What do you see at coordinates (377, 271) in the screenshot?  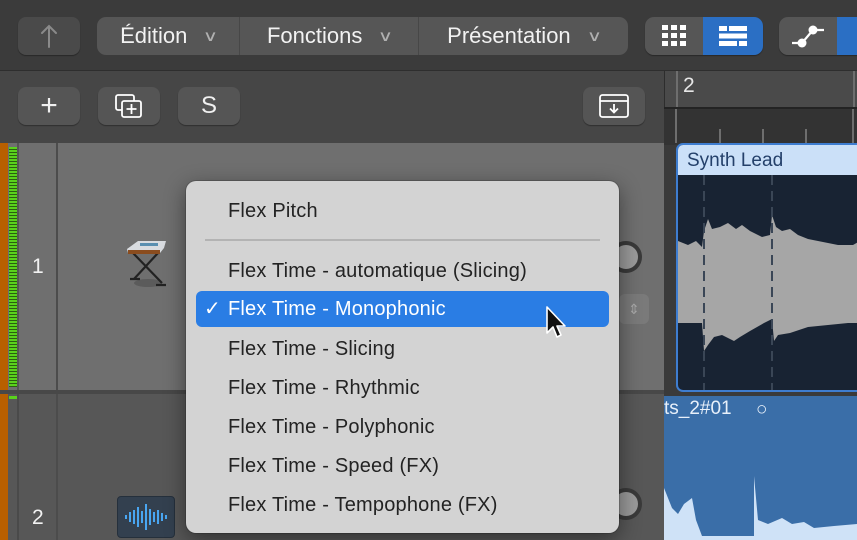 I see `menu-item-label: Flex Time - automatique (Slicing)` at bounding box center [377, 271].